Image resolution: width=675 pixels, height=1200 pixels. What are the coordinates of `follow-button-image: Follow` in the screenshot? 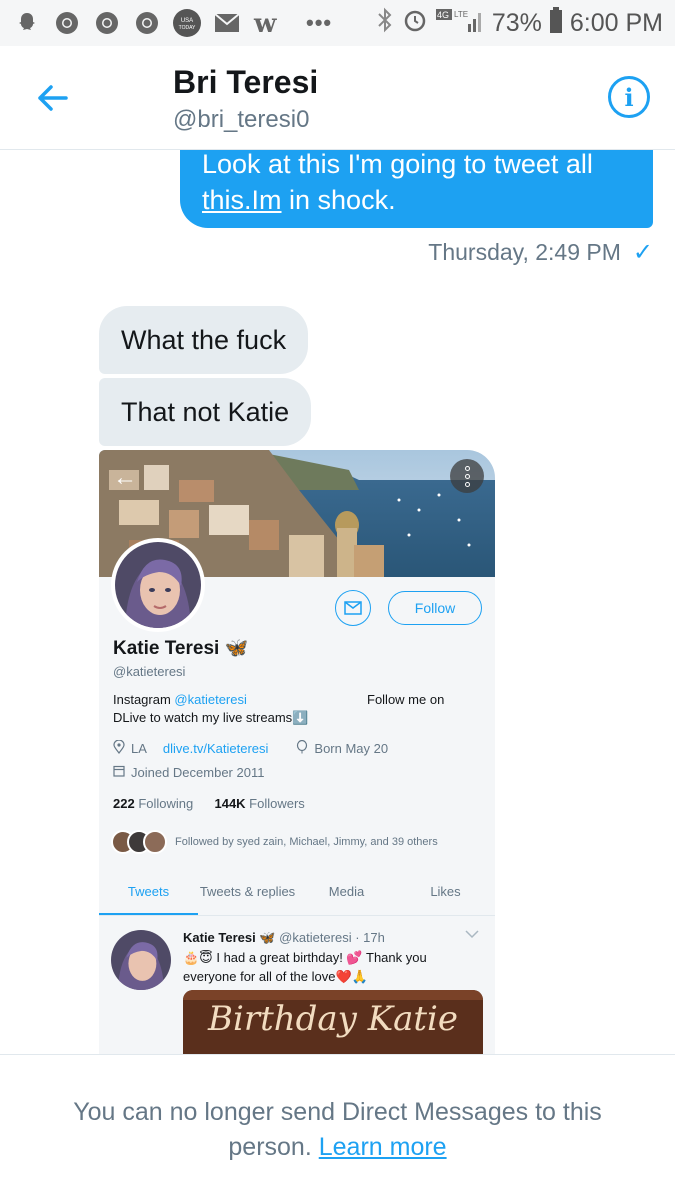 It's located at (435, 608).